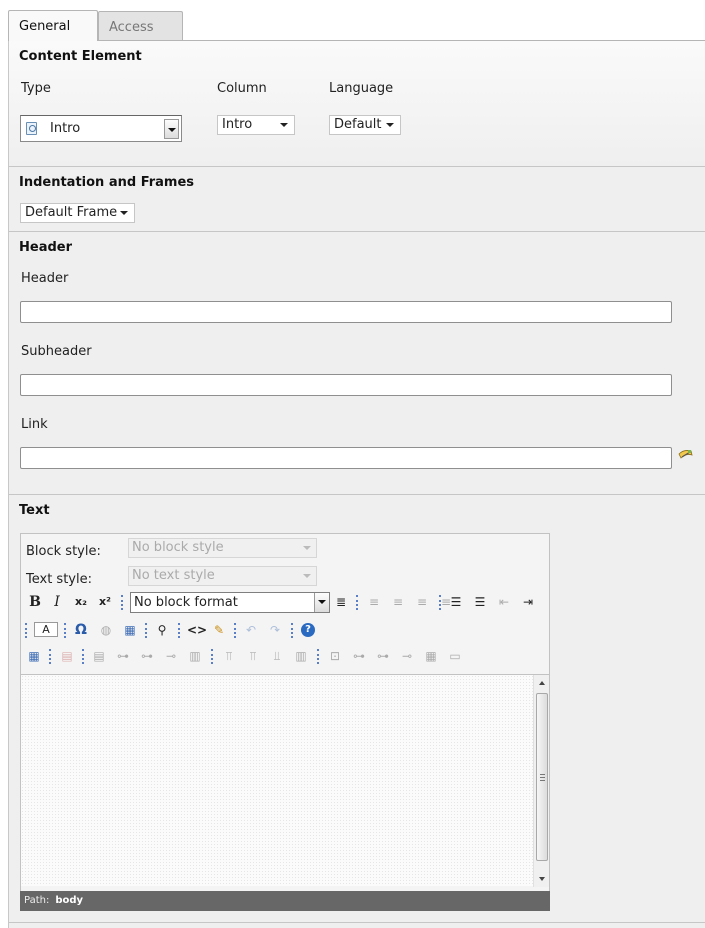 This screenshot has height=928, width=705. What do you see at coordinates (341, 602) in the screenshot?
I see `paragraph-format-icon: ≣` at bounding box center [341, 602].